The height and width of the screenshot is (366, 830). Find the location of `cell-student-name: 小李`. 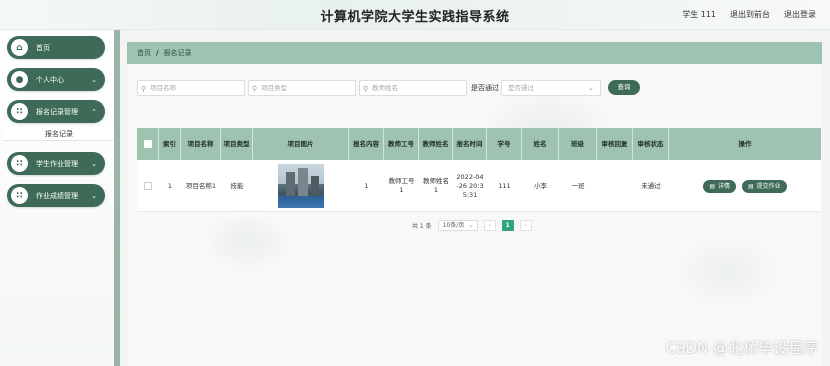

cell-student-name: 小李 is located at coordinates (540, 185).